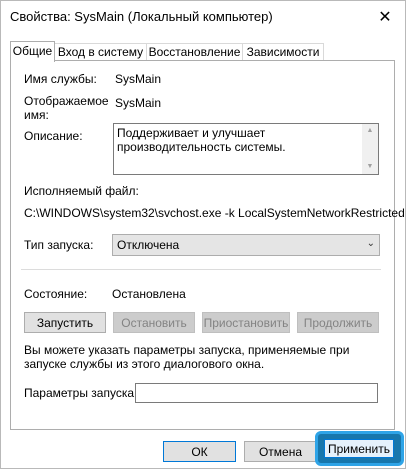 Image resolution: width=406 pixels, height=469 pixels. I want to click on executable-label: Исполняемый файл:, so click(81, 191).